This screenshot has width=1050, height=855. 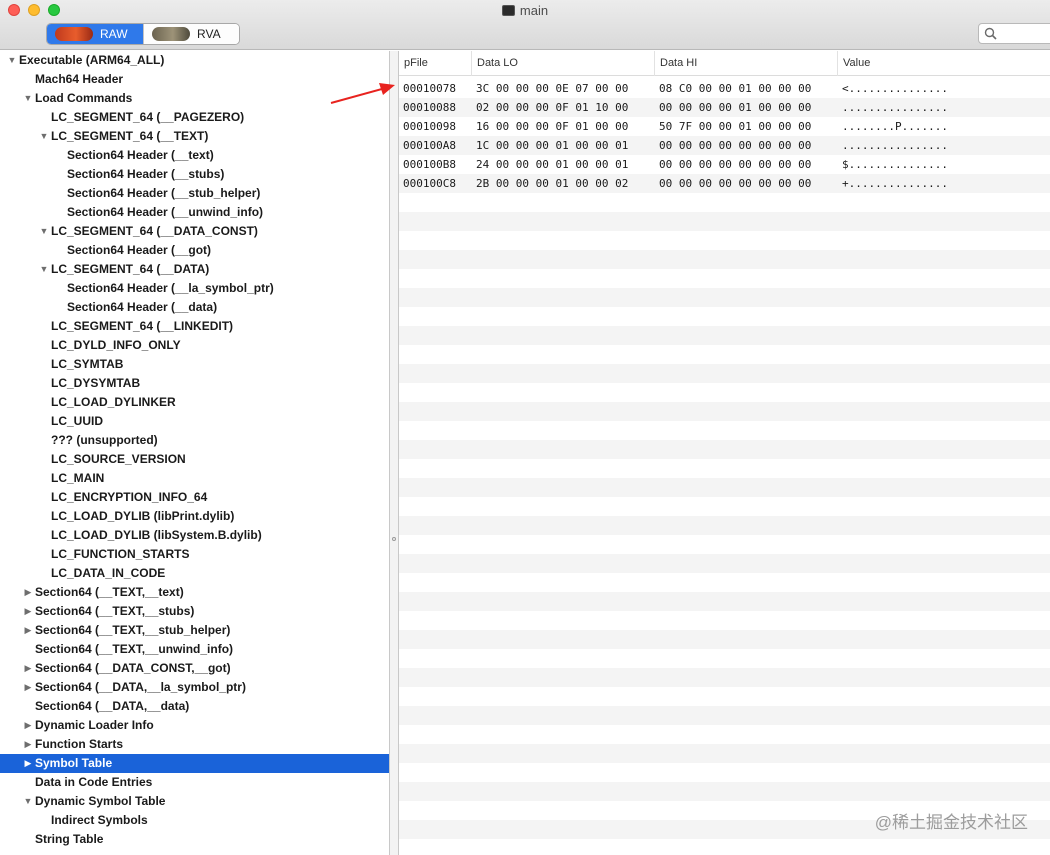 What do you see at coordinates (194, 345) in the screenshot?
I see `outline-item: LC_DYLD_INFO_ONLY` at bounding box center [194, 345].